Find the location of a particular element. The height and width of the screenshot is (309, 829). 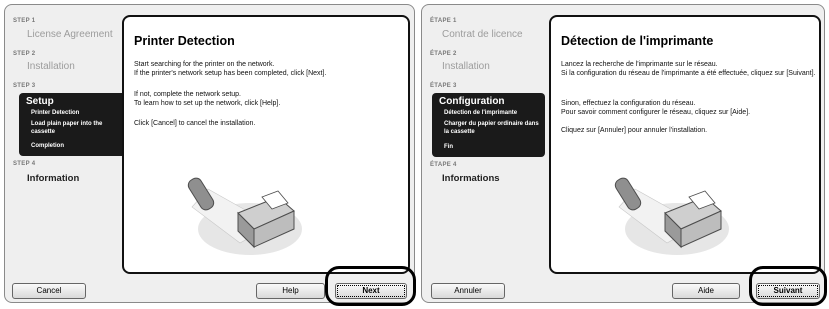

next-button-callout is located at coordinates (370, 286).